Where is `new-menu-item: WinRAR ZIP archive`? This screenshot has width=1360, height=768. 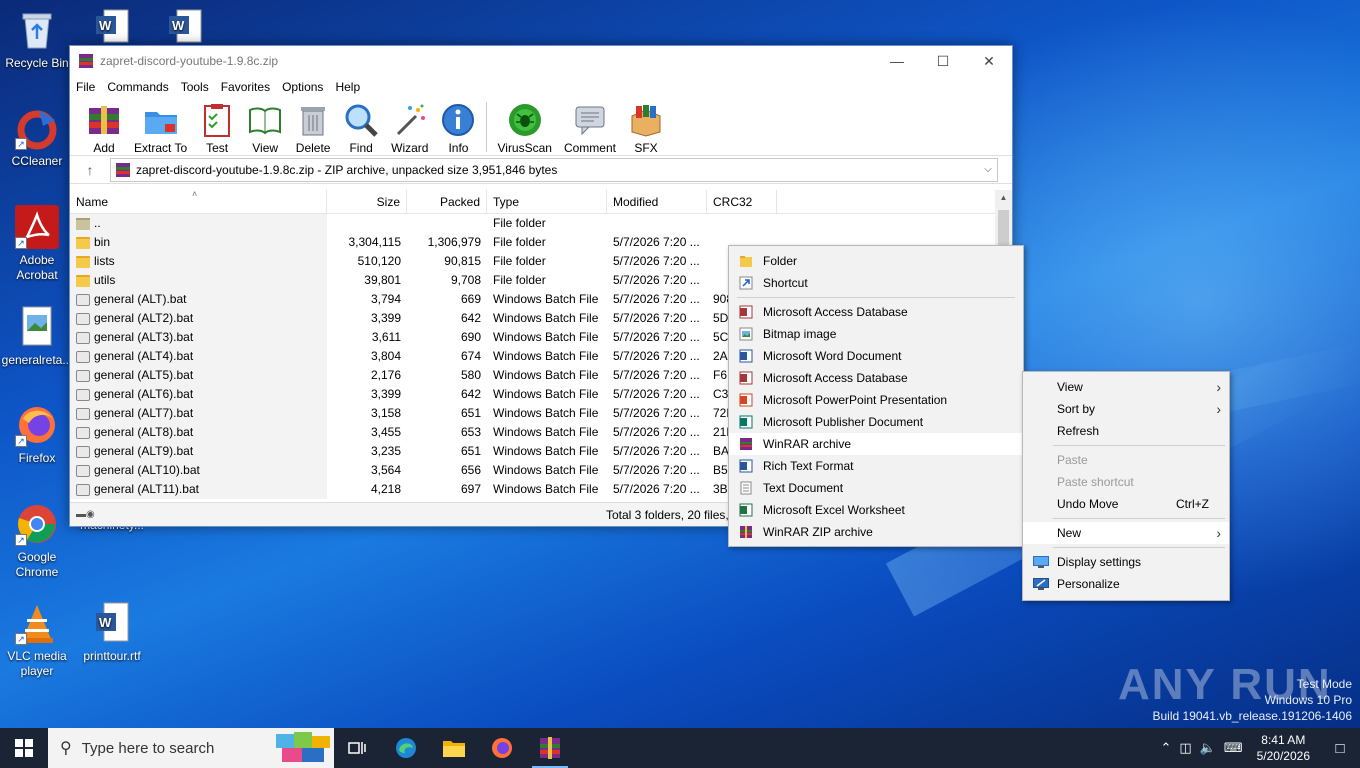 new-menu-item: WinRAR ZIP archive is located at coordinates (876, 532).